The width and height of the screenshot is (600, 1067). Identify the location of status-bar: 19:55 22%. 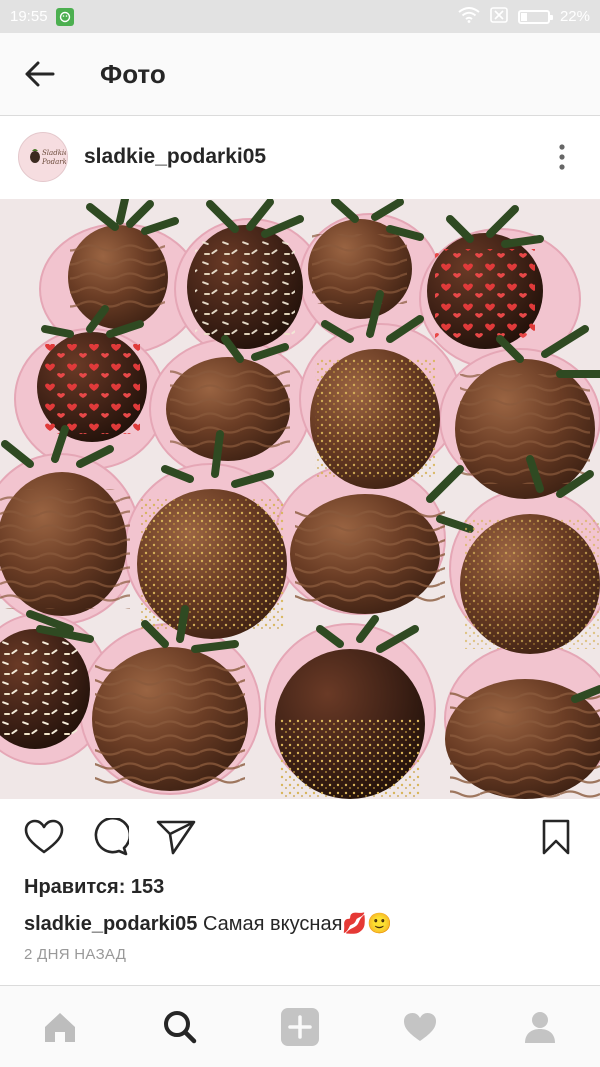
(300, 16).